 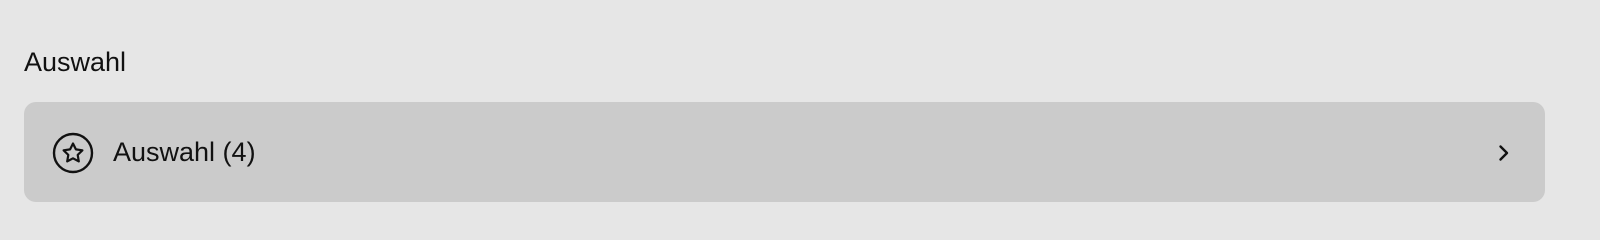 What do you see at coordinates (75, 62) in the screenshot?
I see `section-title: Auswahl` at bounding box center [75, 62].